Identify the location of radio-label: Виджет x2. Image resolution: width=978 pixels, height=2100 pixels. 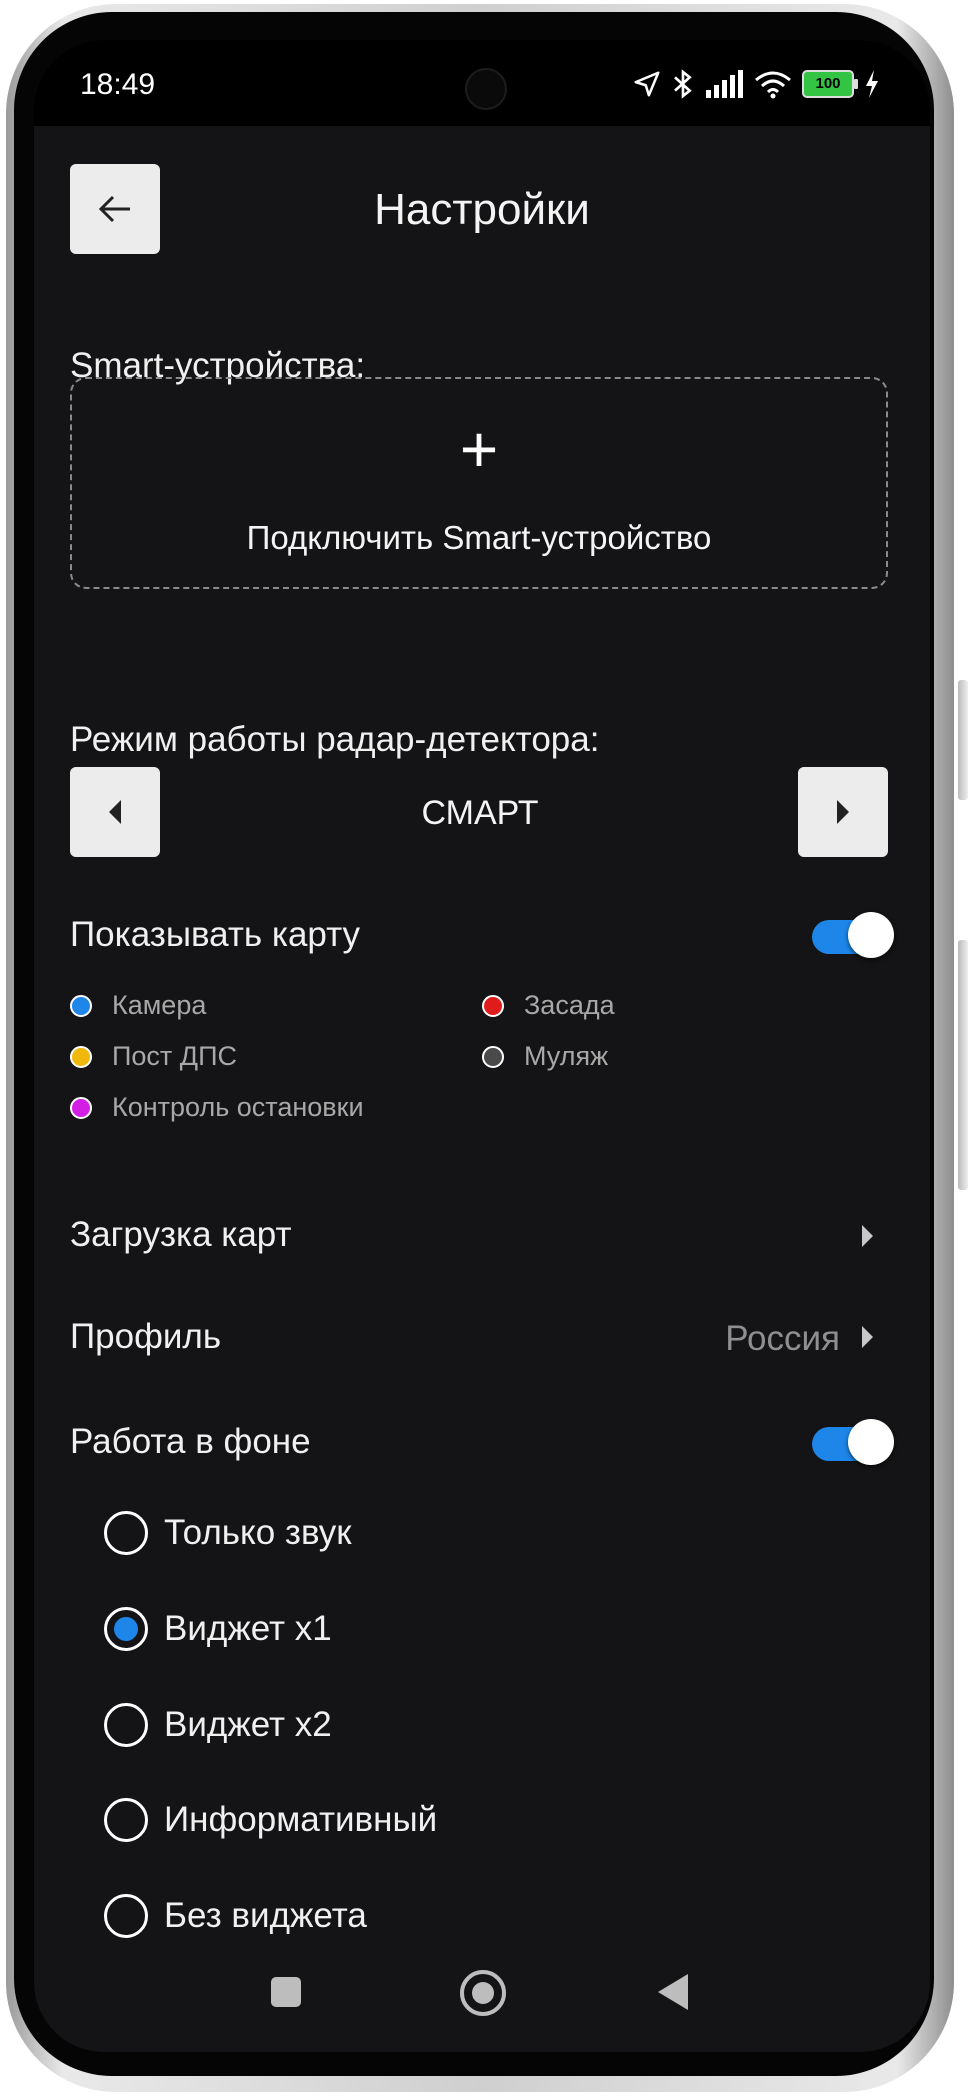
(248, 1724).